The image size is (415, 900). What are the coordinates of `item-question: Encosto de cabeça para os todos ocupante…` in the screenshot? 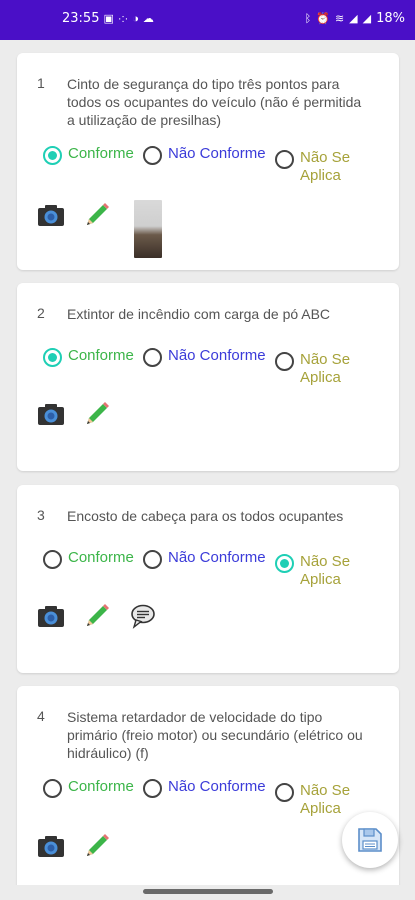 It's located at (205, 516).